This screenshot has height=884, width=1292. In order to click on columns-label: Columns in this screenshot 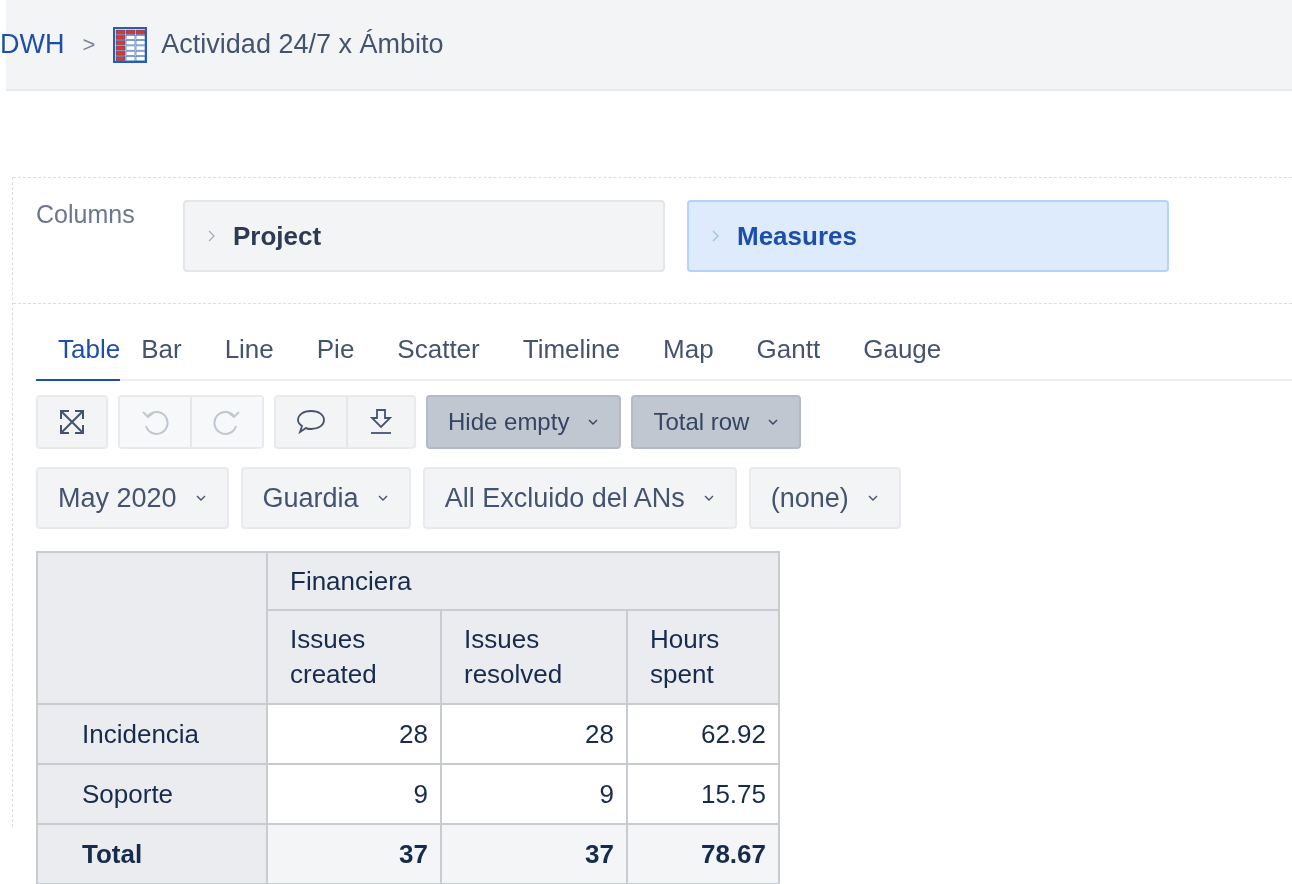, I will do `click(86, 214)`.